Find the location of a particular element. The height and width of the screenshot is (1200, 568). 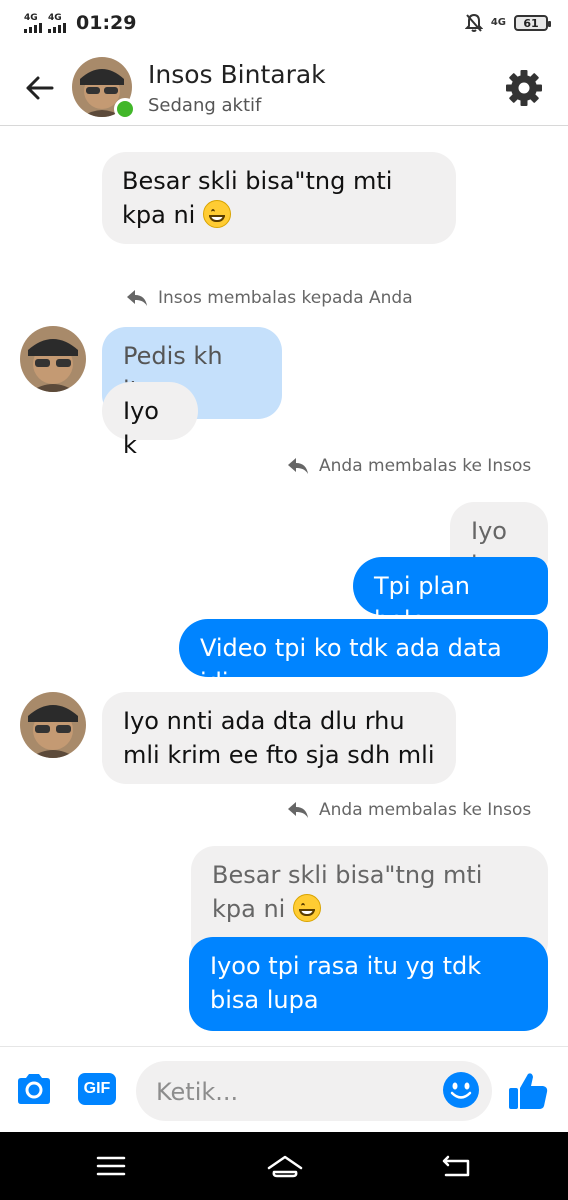

chat-header: Insos Bintarak Sedang aktif is located at coordinates (284, 88).